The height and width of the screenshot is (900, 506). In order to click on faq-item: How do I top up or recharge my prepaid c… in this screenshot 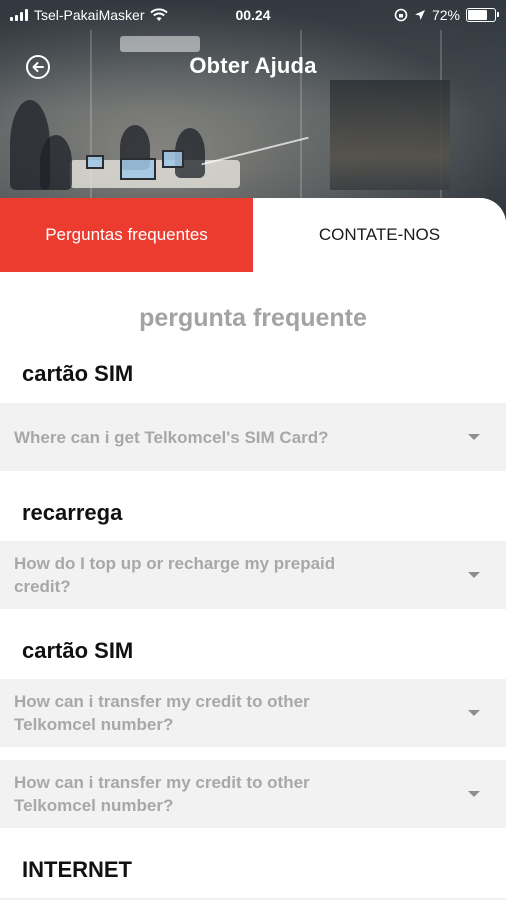, I will do `click(253, 575)`.